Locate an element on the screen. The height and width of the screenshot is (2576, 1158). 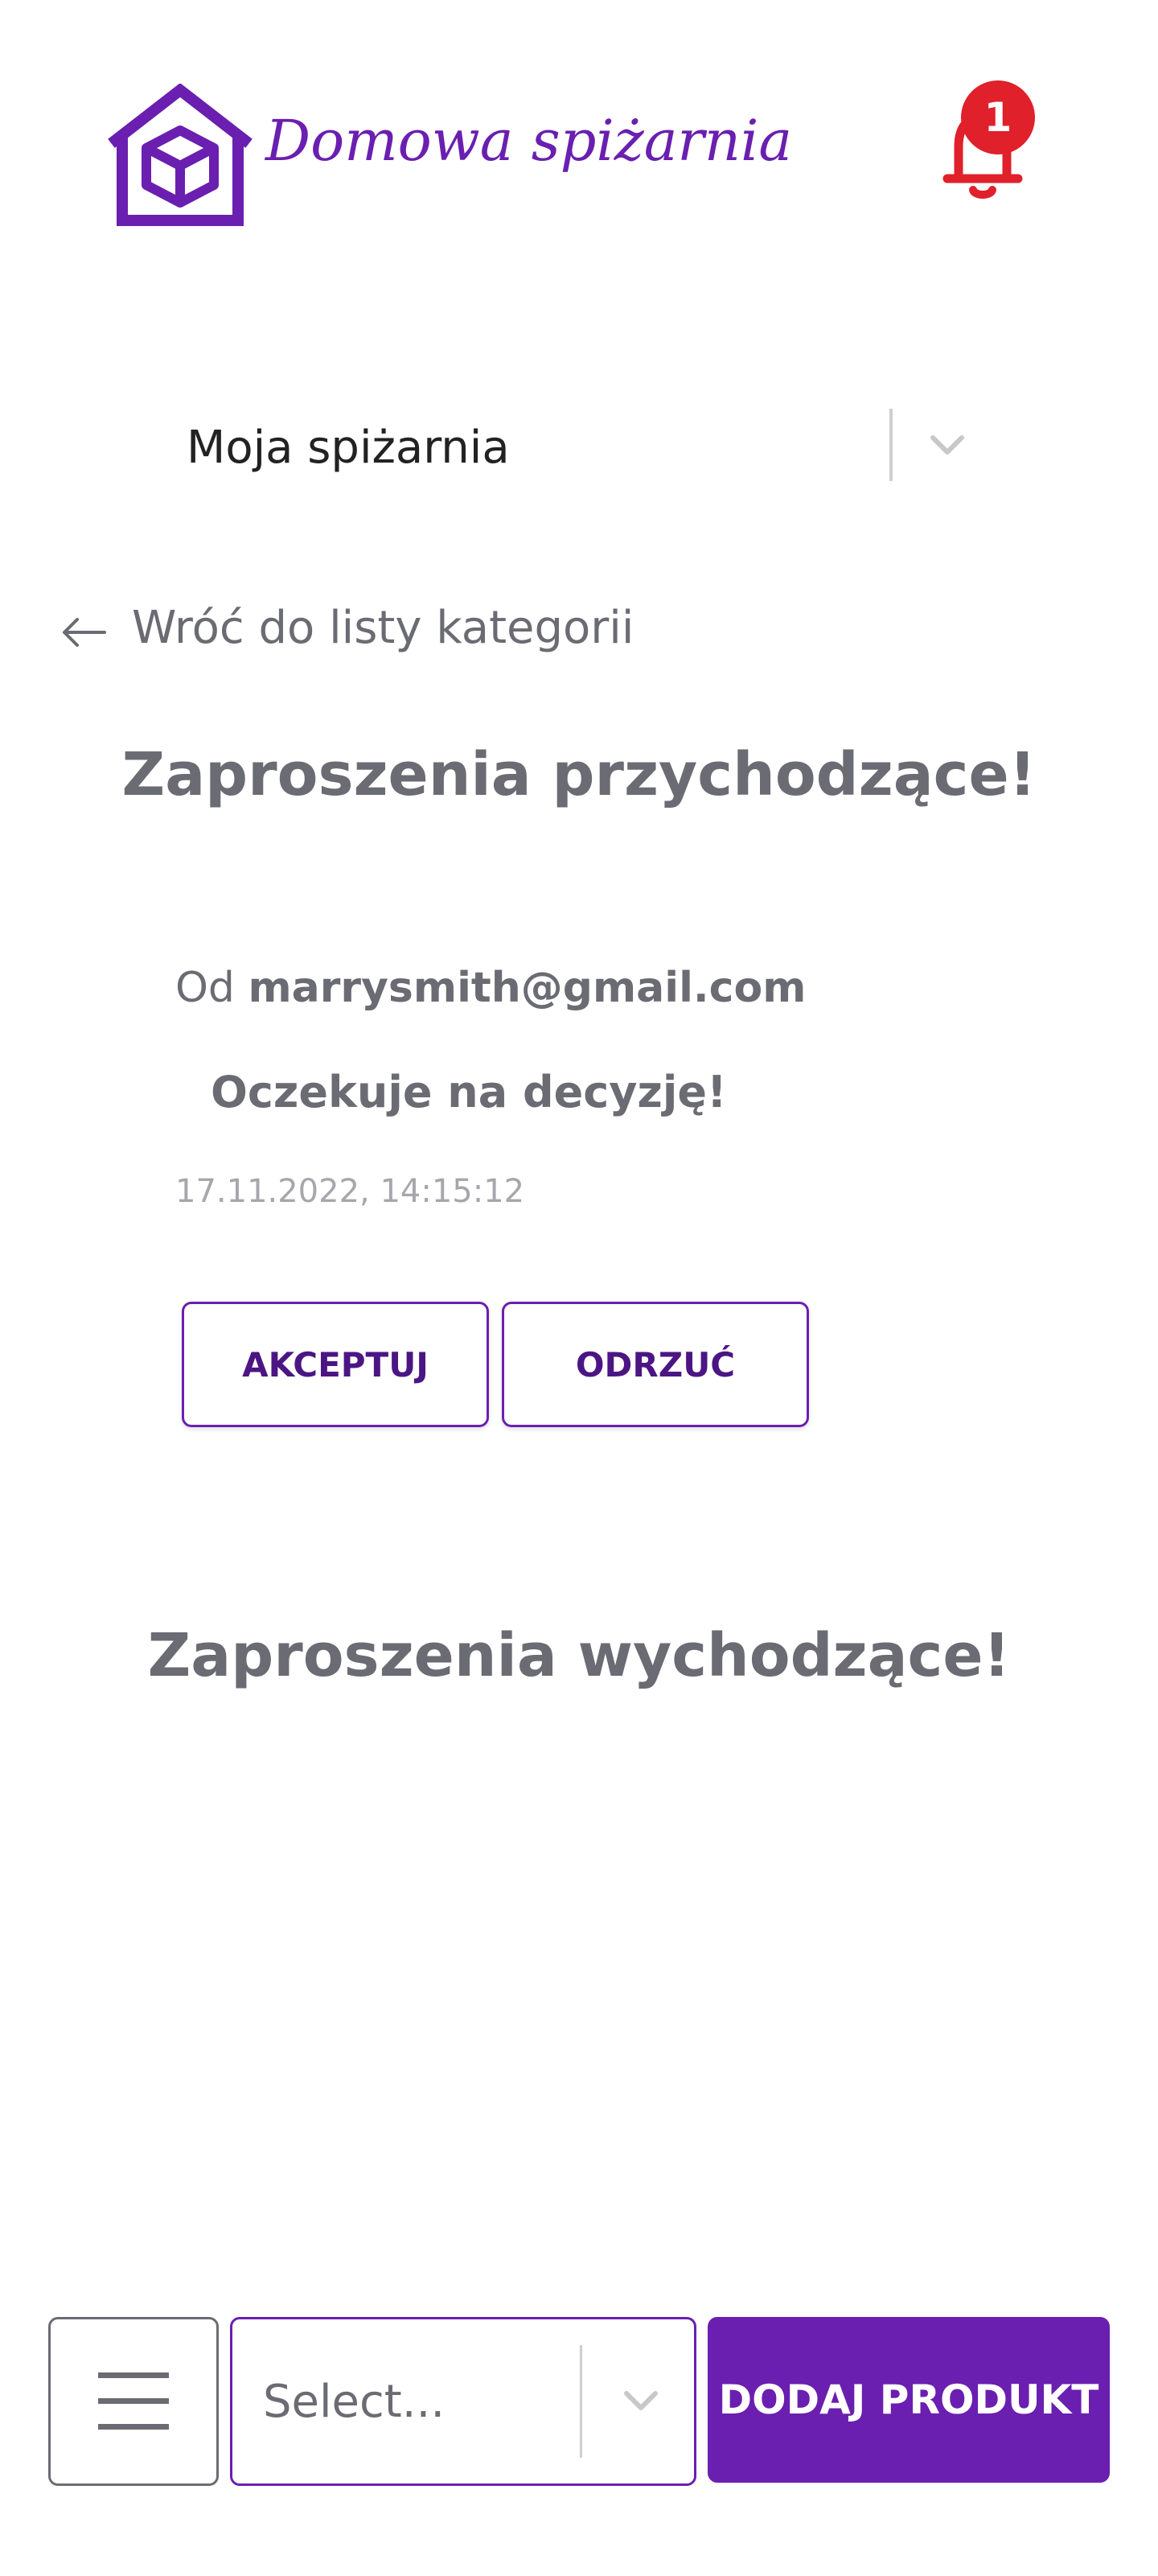
reject-button: ODRZUĆ is located at coordinates (655, 1364).